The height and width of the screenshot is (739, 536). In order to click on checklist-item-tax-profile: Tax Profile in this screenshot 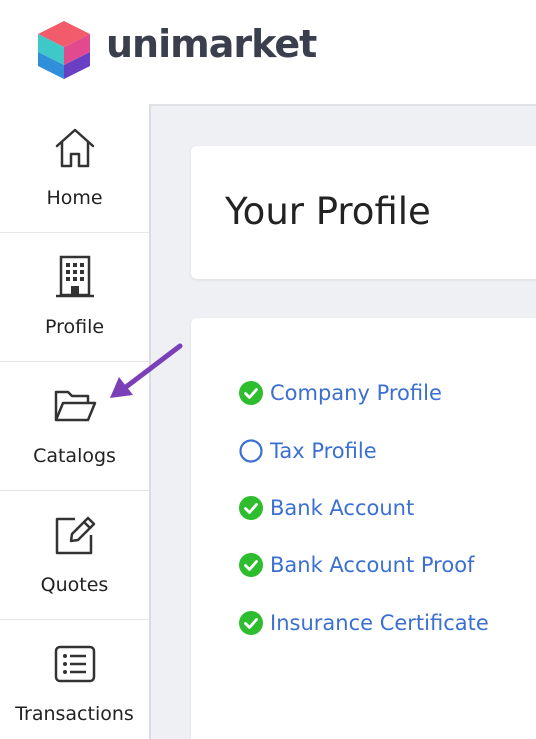, I will do `click(308, 451)`.